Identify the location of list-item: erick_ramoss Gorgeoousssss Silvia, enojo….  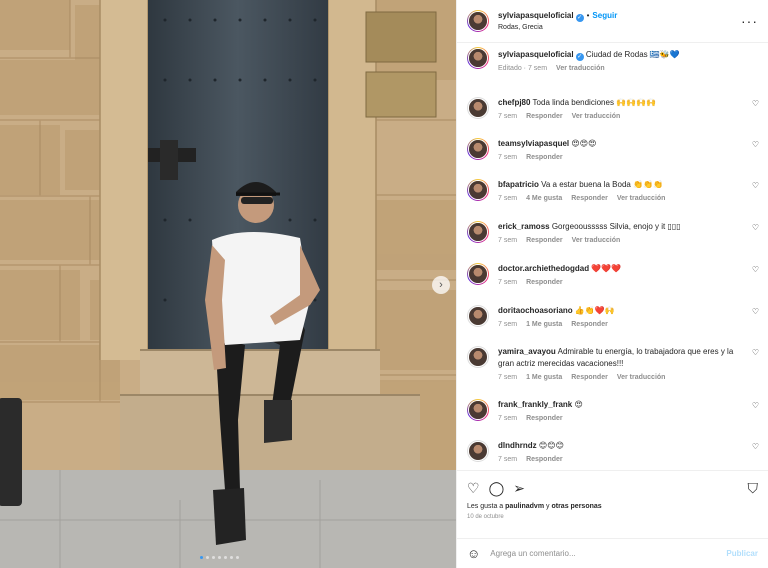
(612, 238).